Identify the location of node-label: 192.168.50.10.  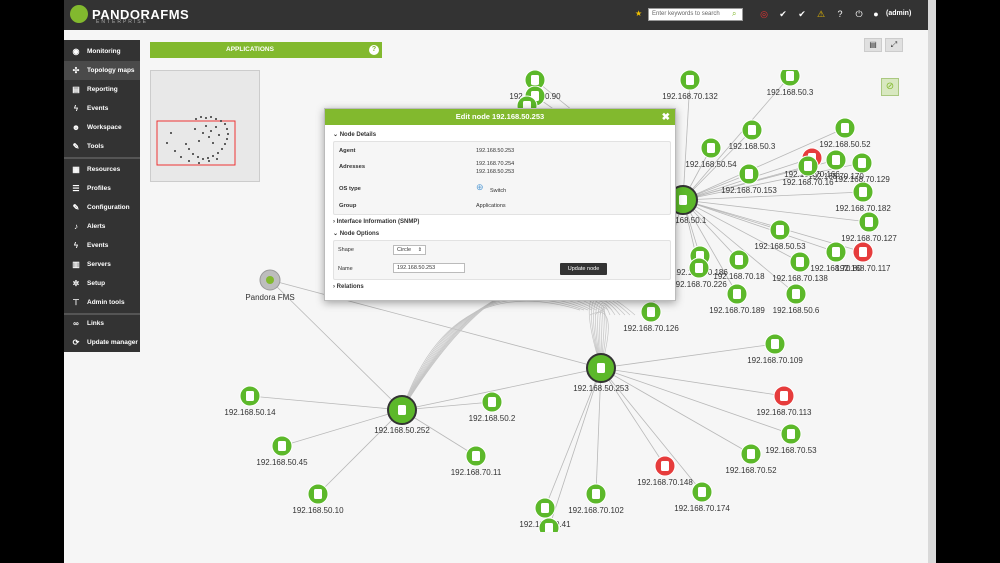
(318, 510).